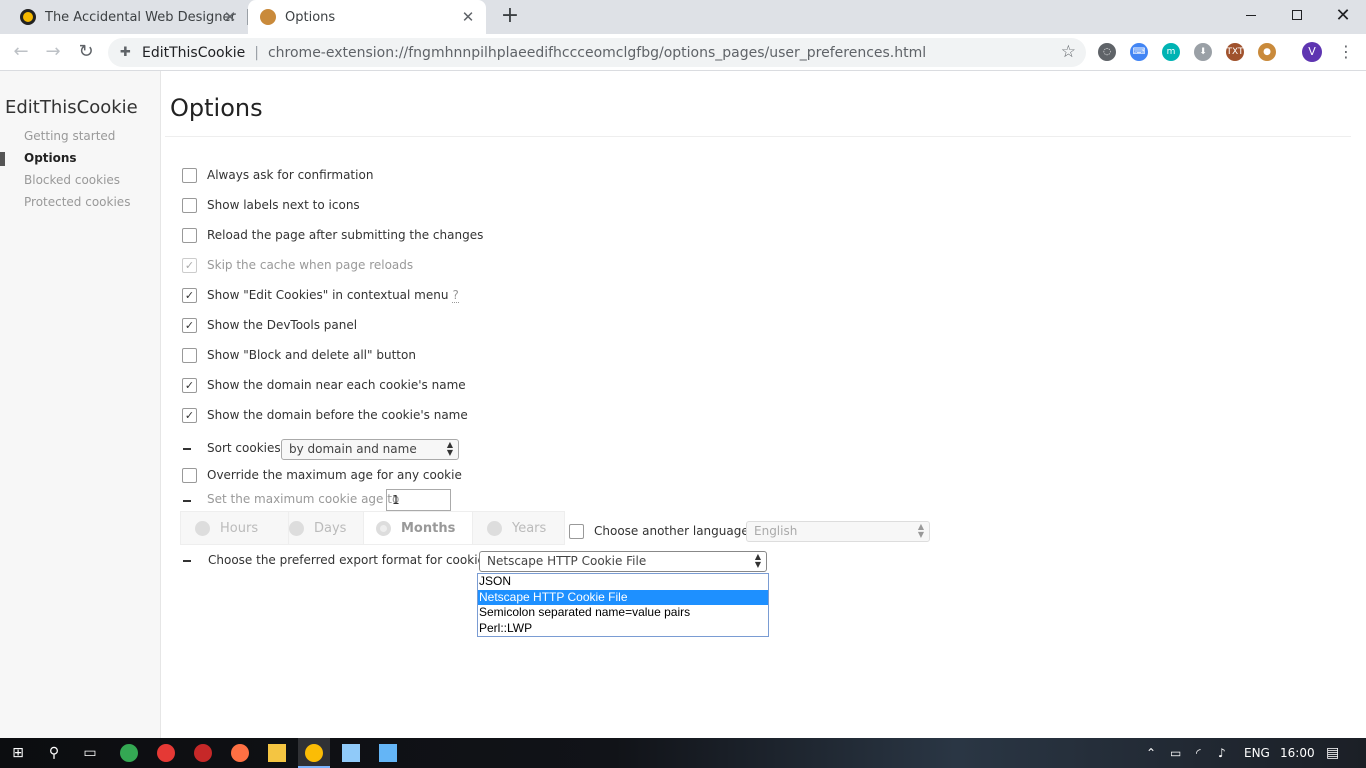 The image size is (1366, 768). Describe the element at coordinates (623, 613) in the screenshot. I see `dropdown-option-semicolon: Semicolon separated name=value pairs` at that location.